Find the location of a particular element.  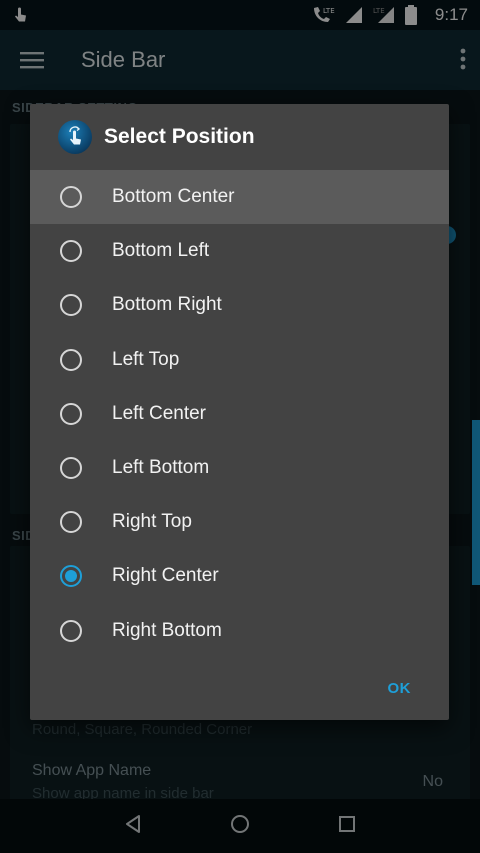

dialog-title: Select Position is located at coordinates (179, 136).